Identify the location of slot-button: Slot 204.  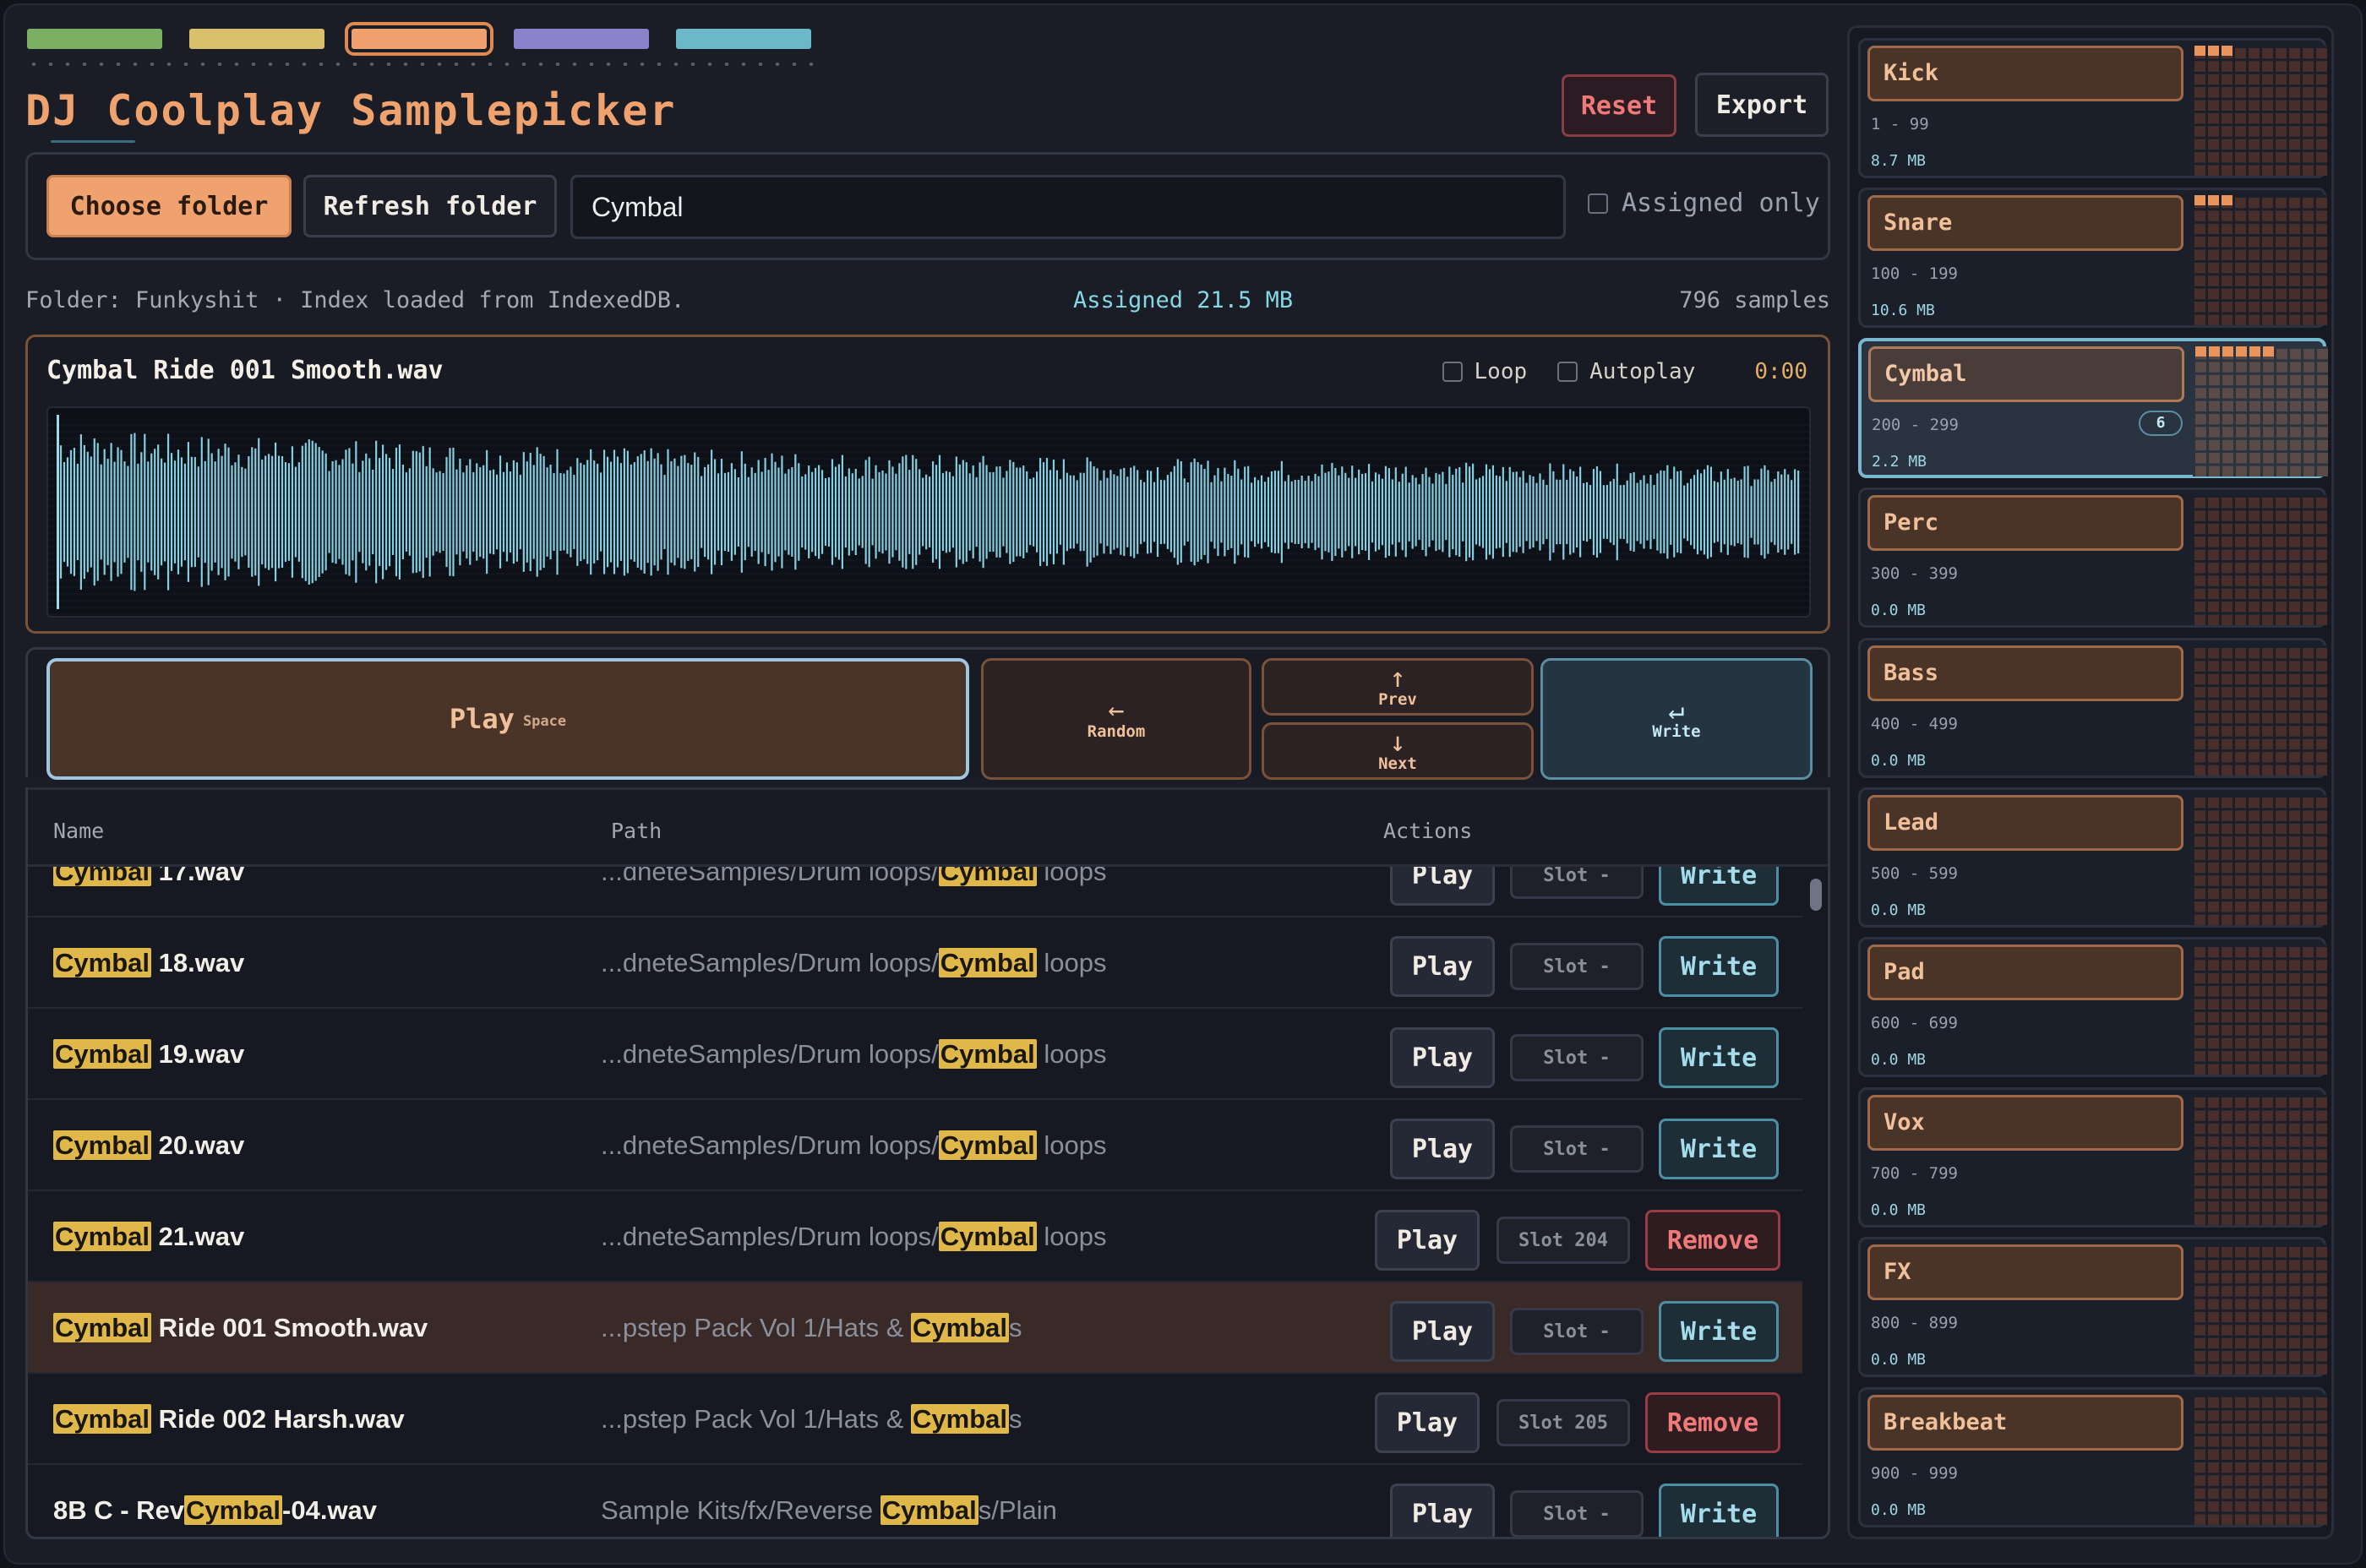
(1563, 1240).